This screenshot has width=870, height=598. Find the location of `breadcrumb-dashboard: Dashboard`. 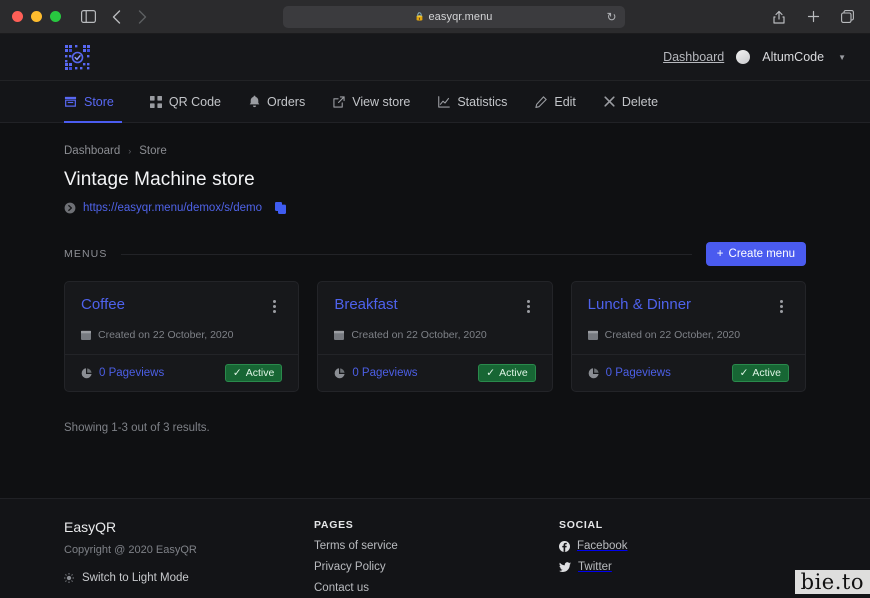

breadcrumb-dashboard: Dashboard is located at coordinates (92, 151).